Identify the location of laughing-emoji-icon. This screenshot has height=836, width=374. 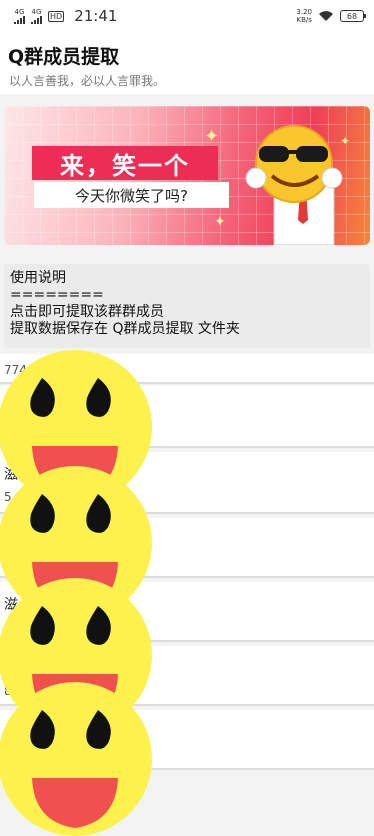
(76, 759).